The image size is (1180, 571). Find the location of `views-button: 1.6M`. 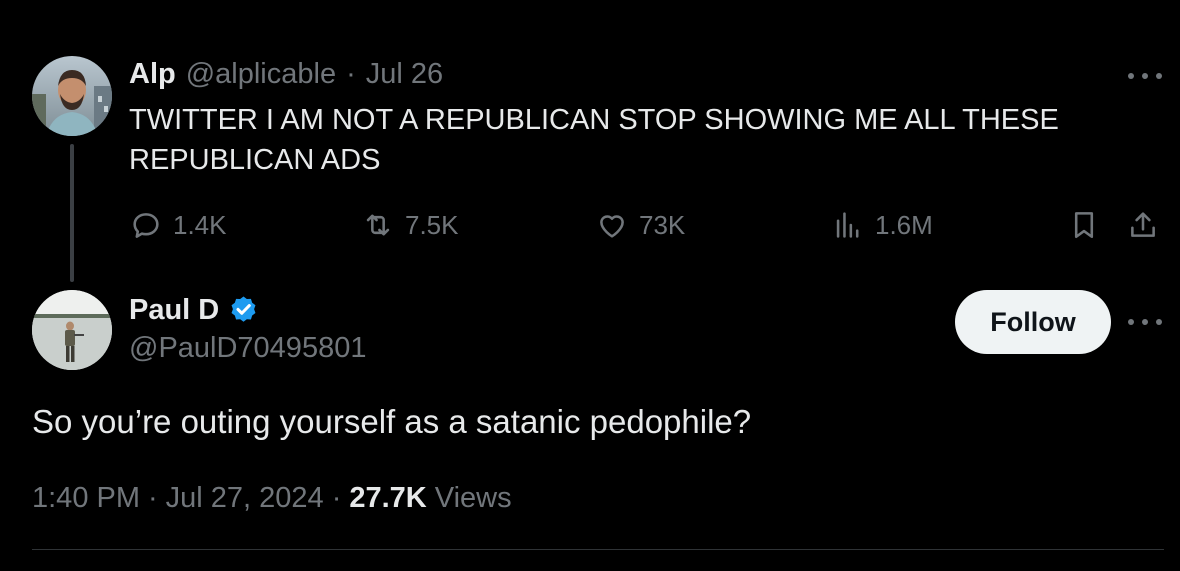

views-button: 1.6M is located at coordinates (882, 225).